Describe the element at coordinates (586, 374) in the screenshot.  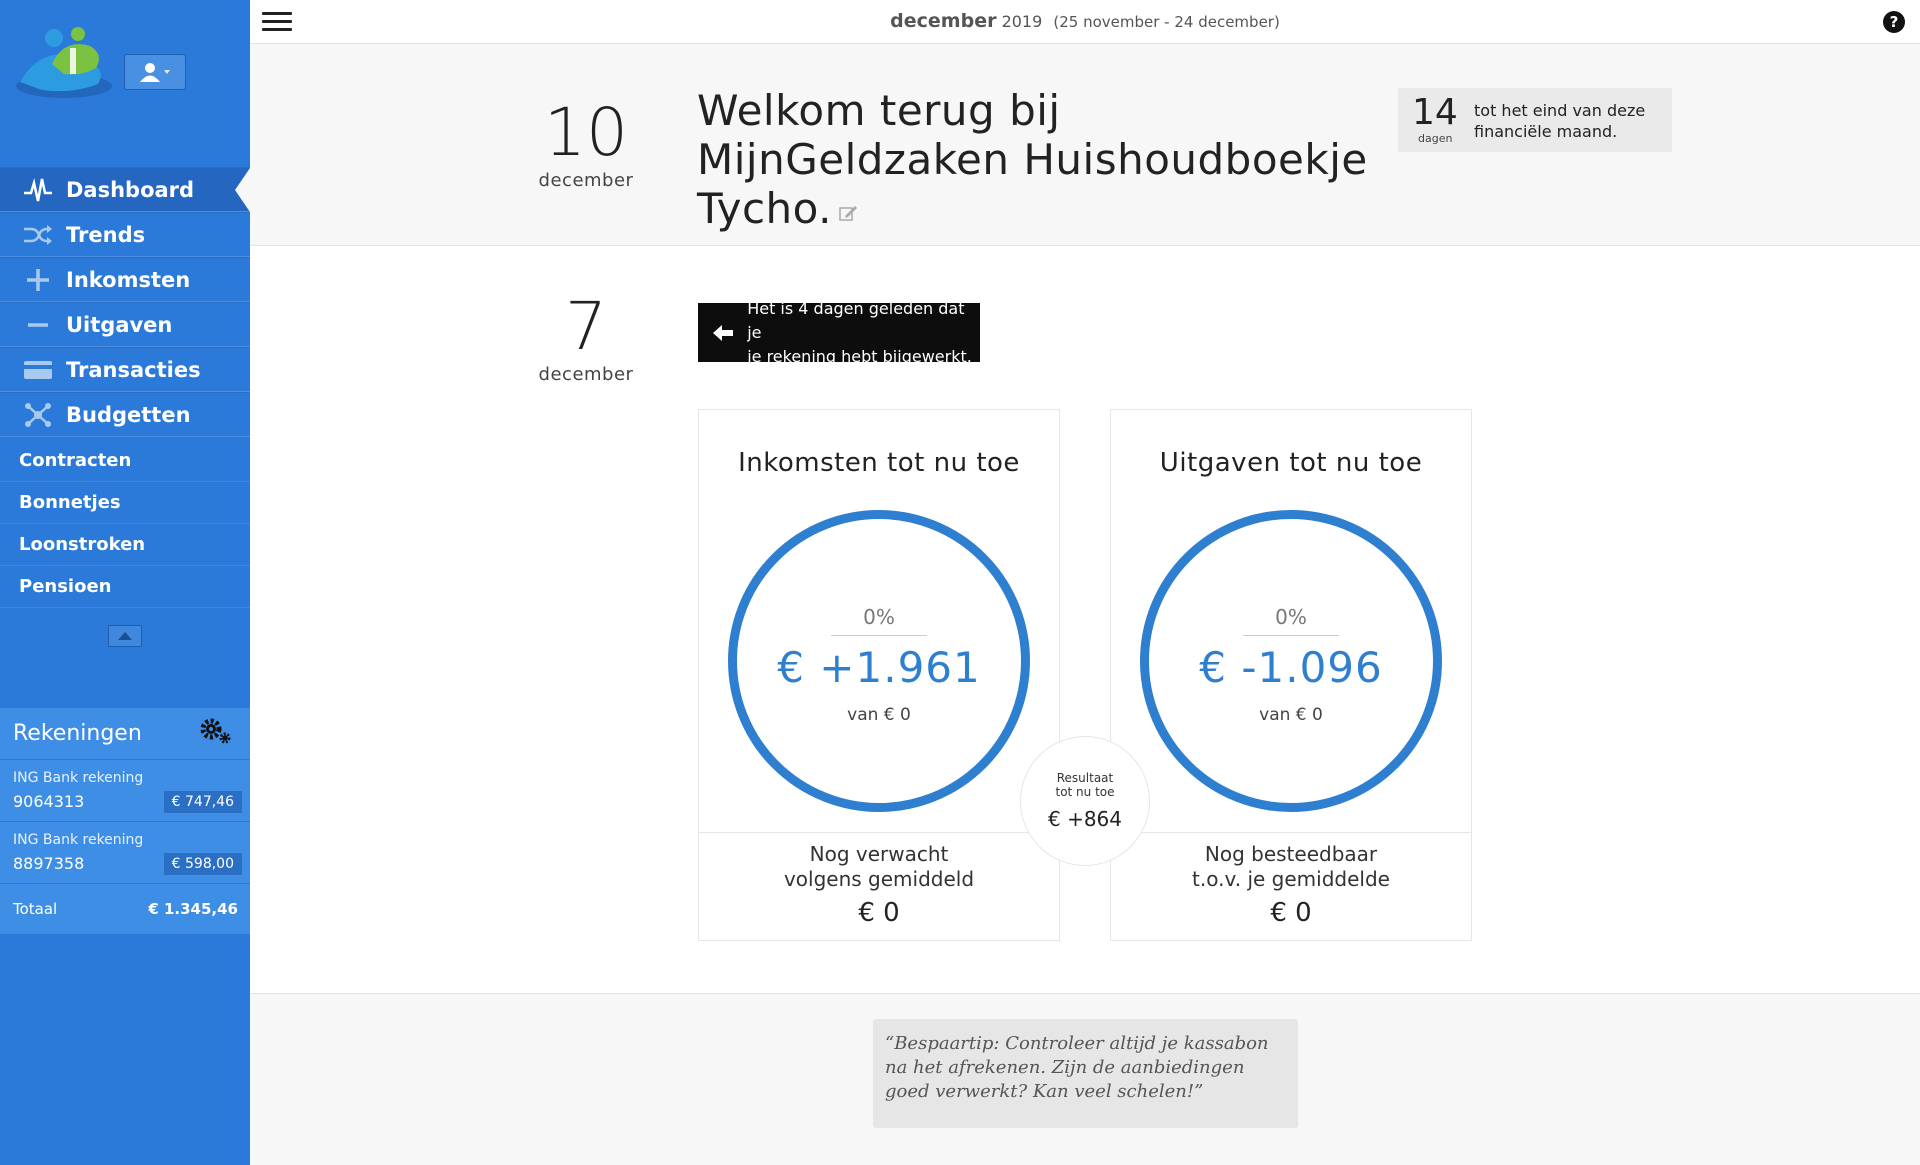
I see `last-update-month: december` at that location.